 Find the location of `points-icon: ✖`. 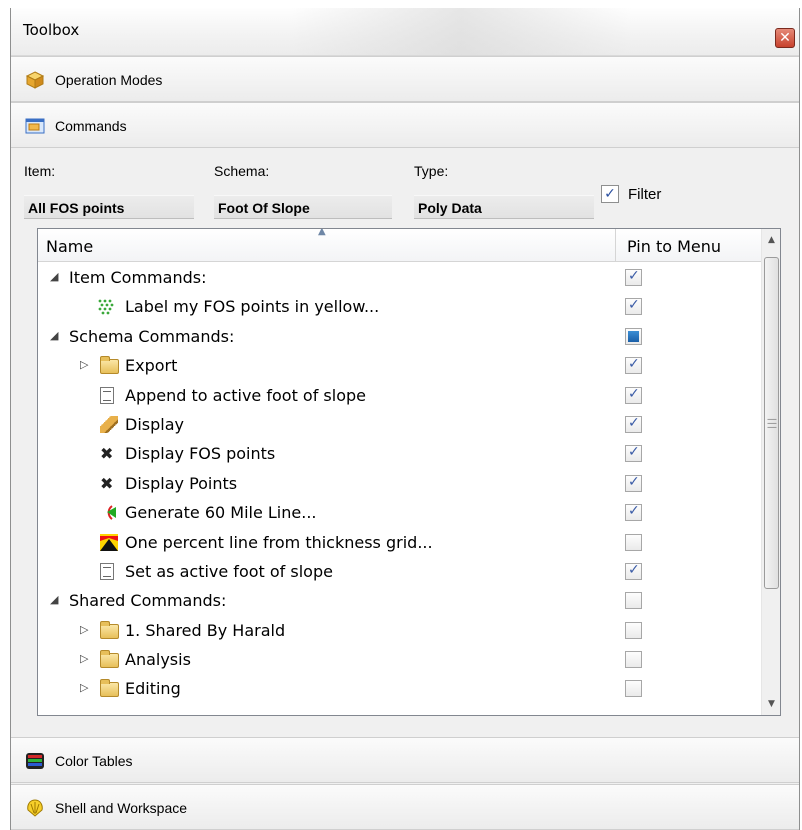

points-icon: ✖ is located at coordinates (107, 454).